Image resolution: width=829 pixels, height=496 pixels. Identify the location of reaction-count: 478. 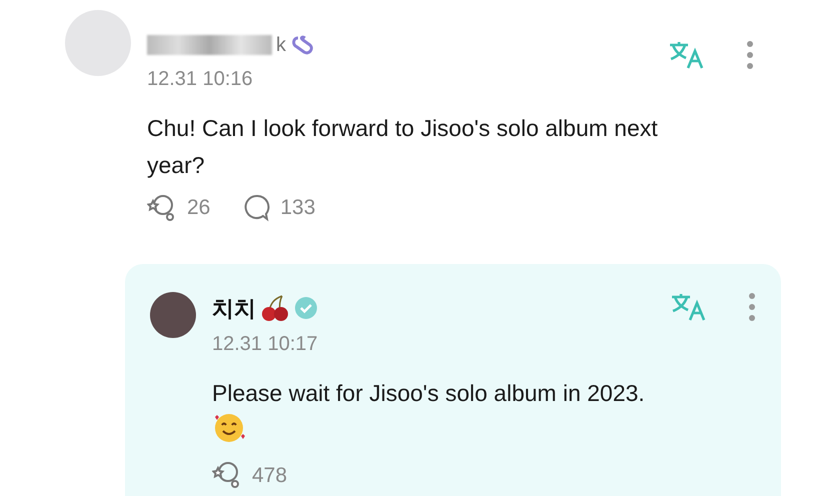
(270, 475).